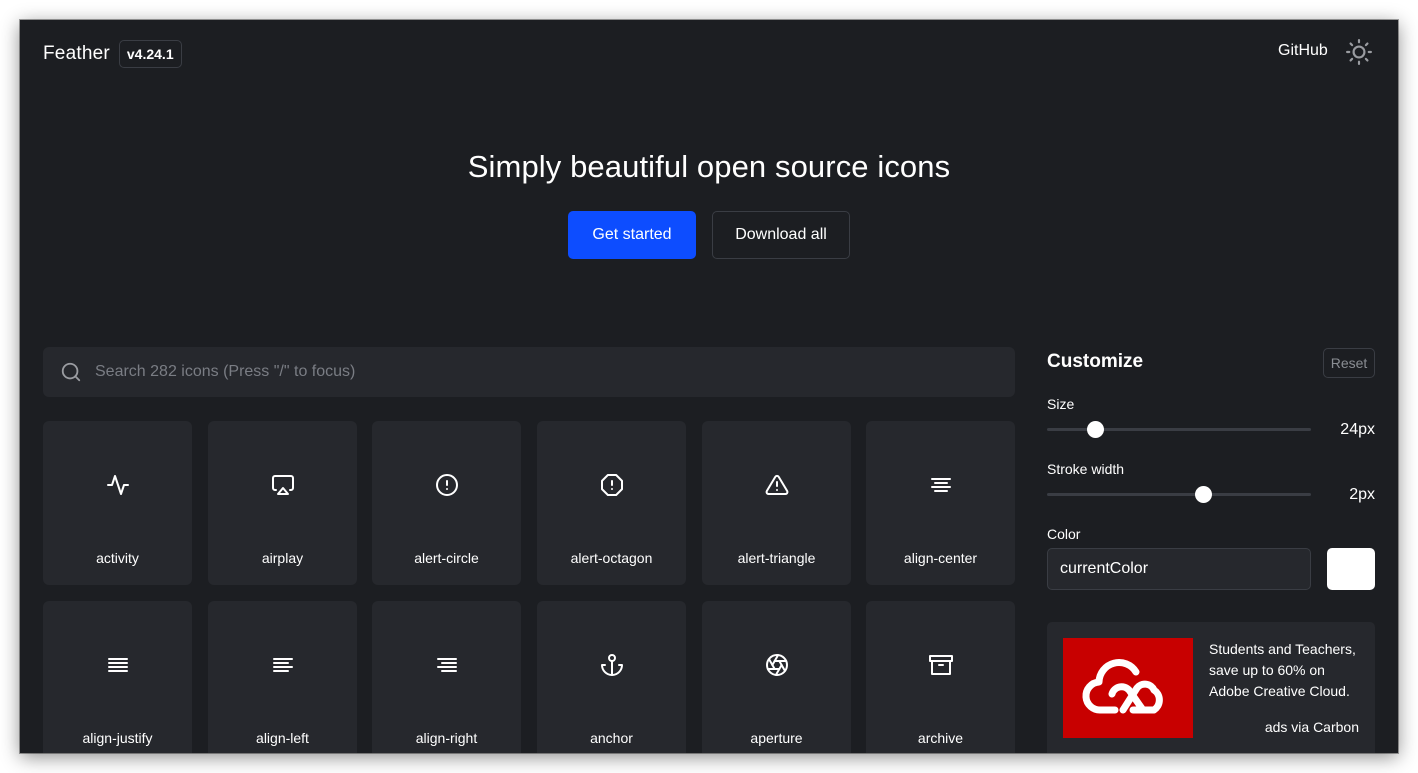 This screenshot has height=773, width=1418. I want to click on color-swatch, so click(1351, 569).